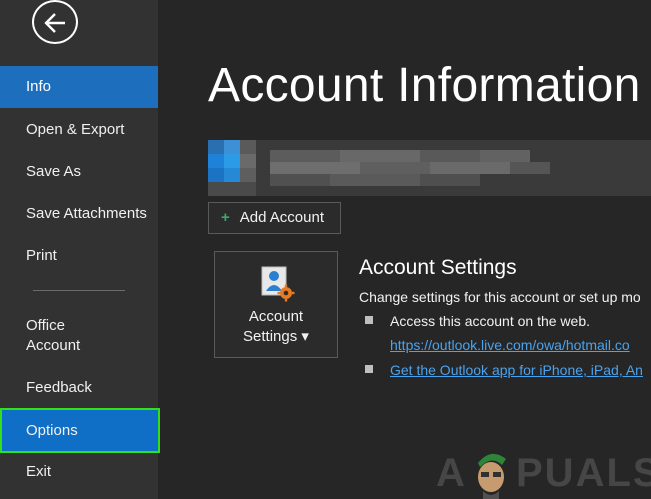 Image resolution: width=651 pixels, height=499 pixels. What do you see at coordinates (276, 336) in the screenshot?
I see `tile-label-line2: Settings ▾` at bounding box center [276, 336].